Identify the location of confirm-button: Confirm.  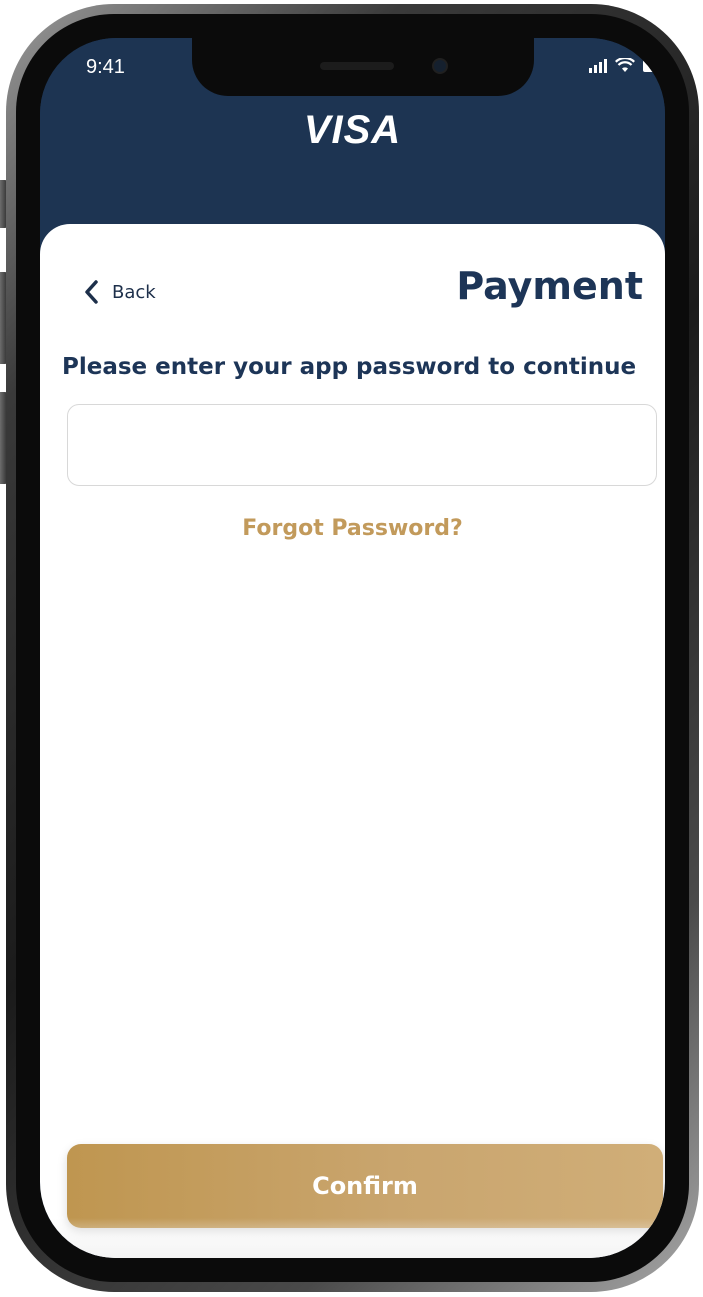
(365, 1186).